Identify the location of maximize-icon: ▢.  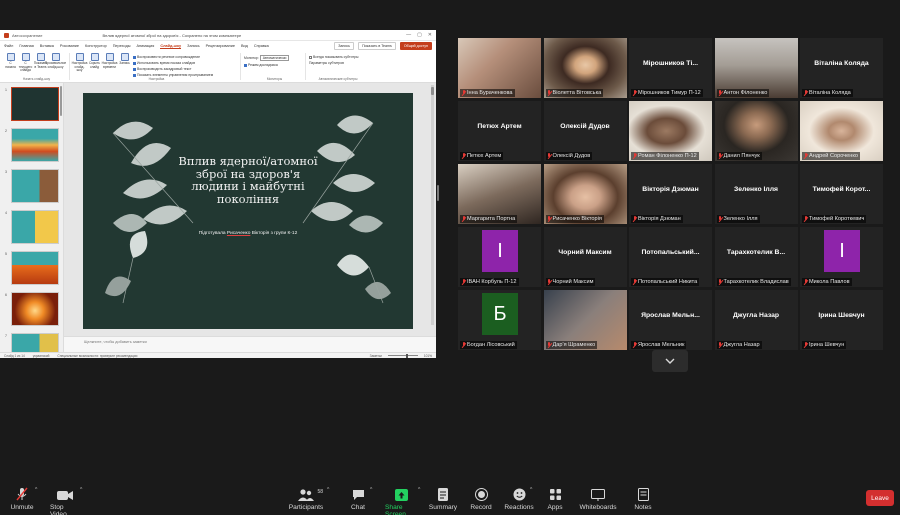
(419, 35).